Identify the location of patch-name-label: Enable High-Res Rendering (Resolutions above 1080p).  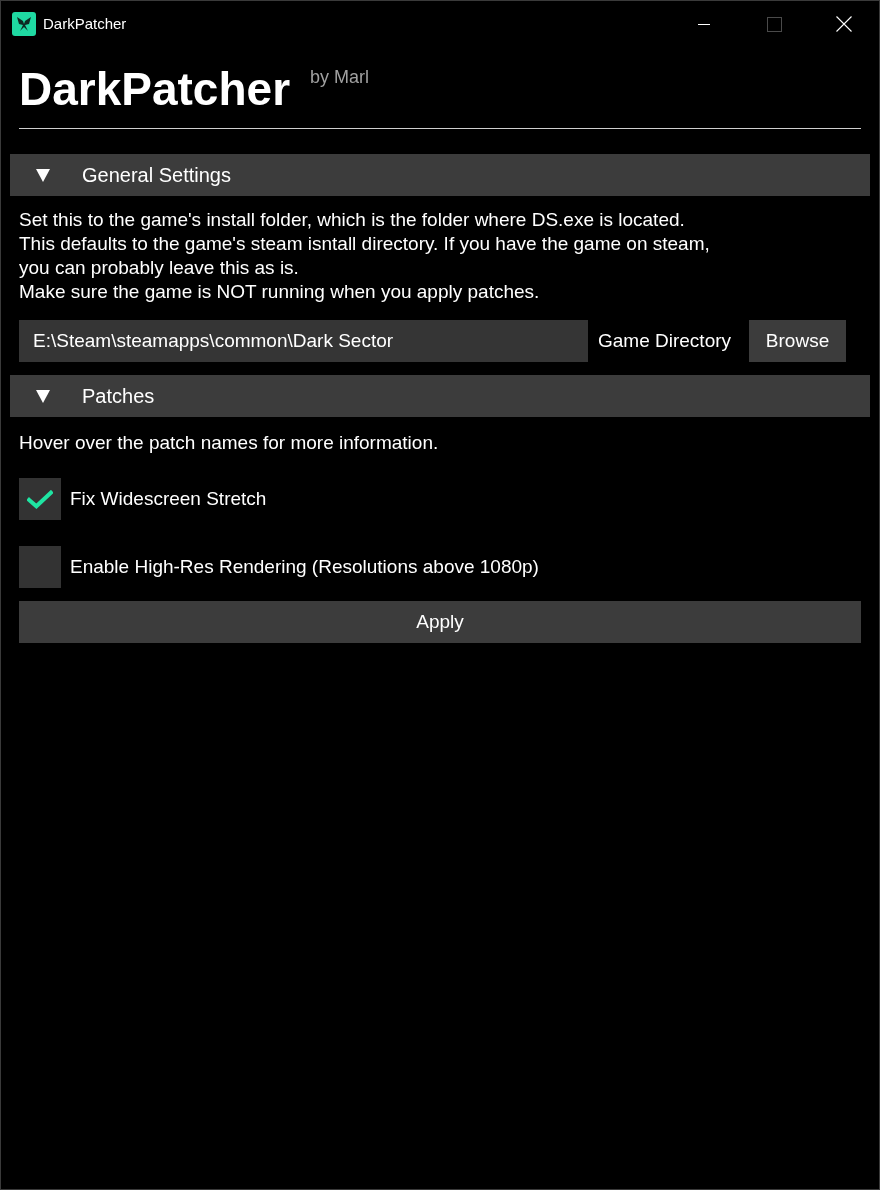
(304, 567).